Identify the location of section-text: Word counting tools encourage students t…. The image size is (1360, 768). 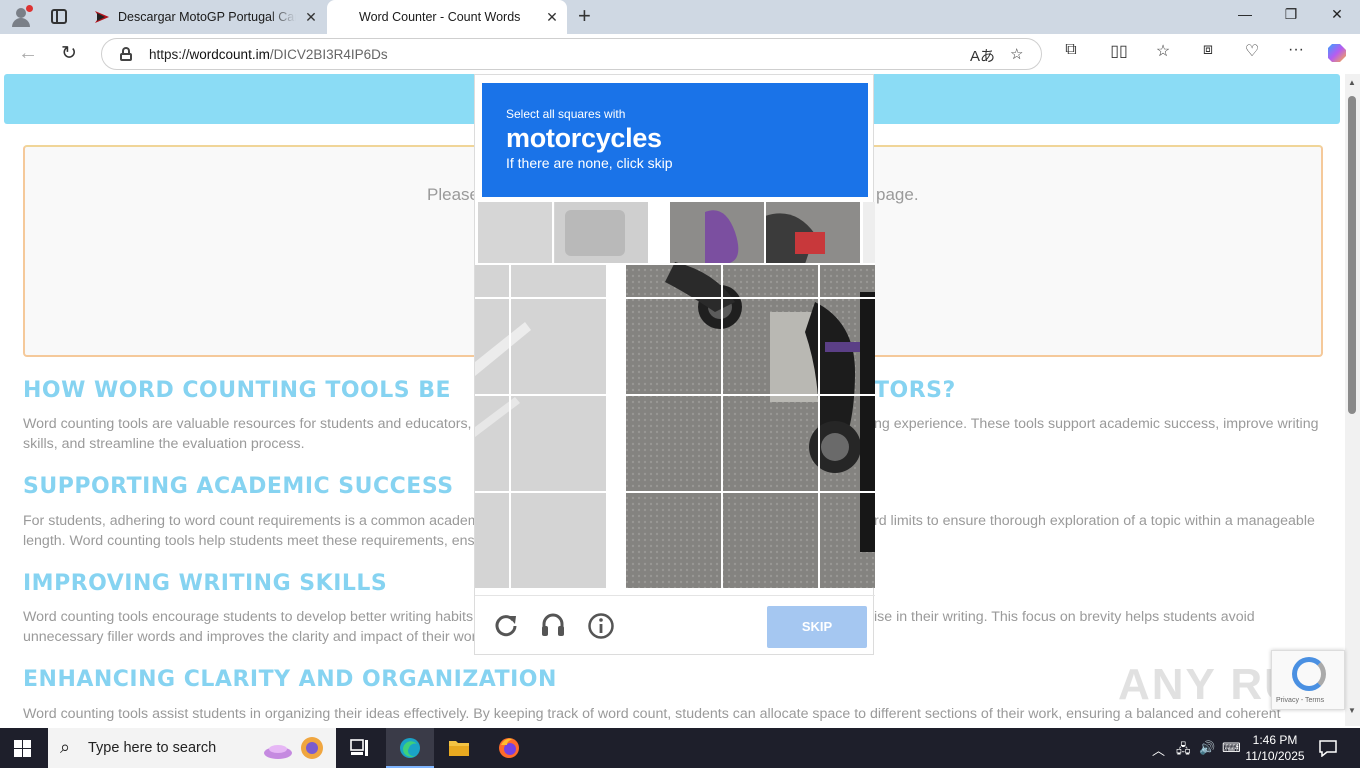
(250, 617).